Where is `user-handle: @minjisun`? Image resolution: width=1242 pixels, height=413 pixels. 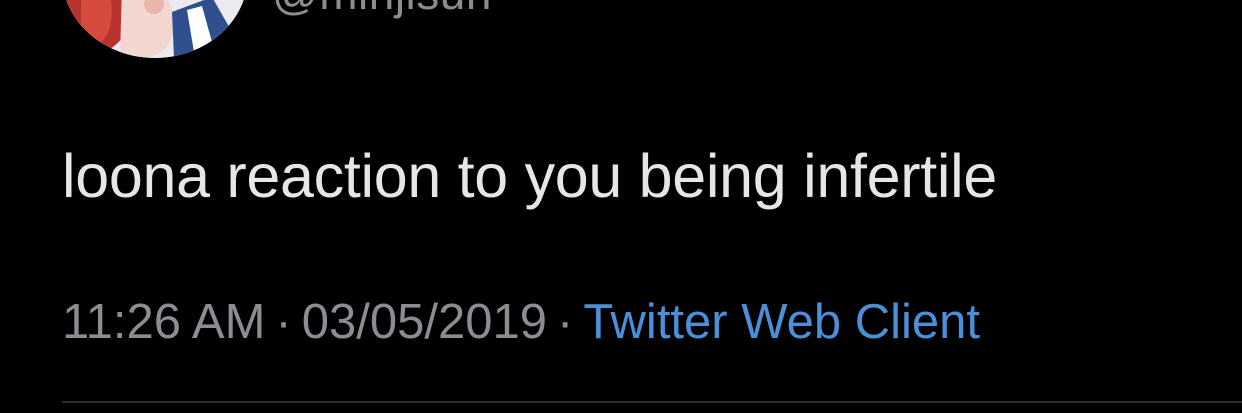 user-handle: @minjisun is located at coordinates (382, 8).